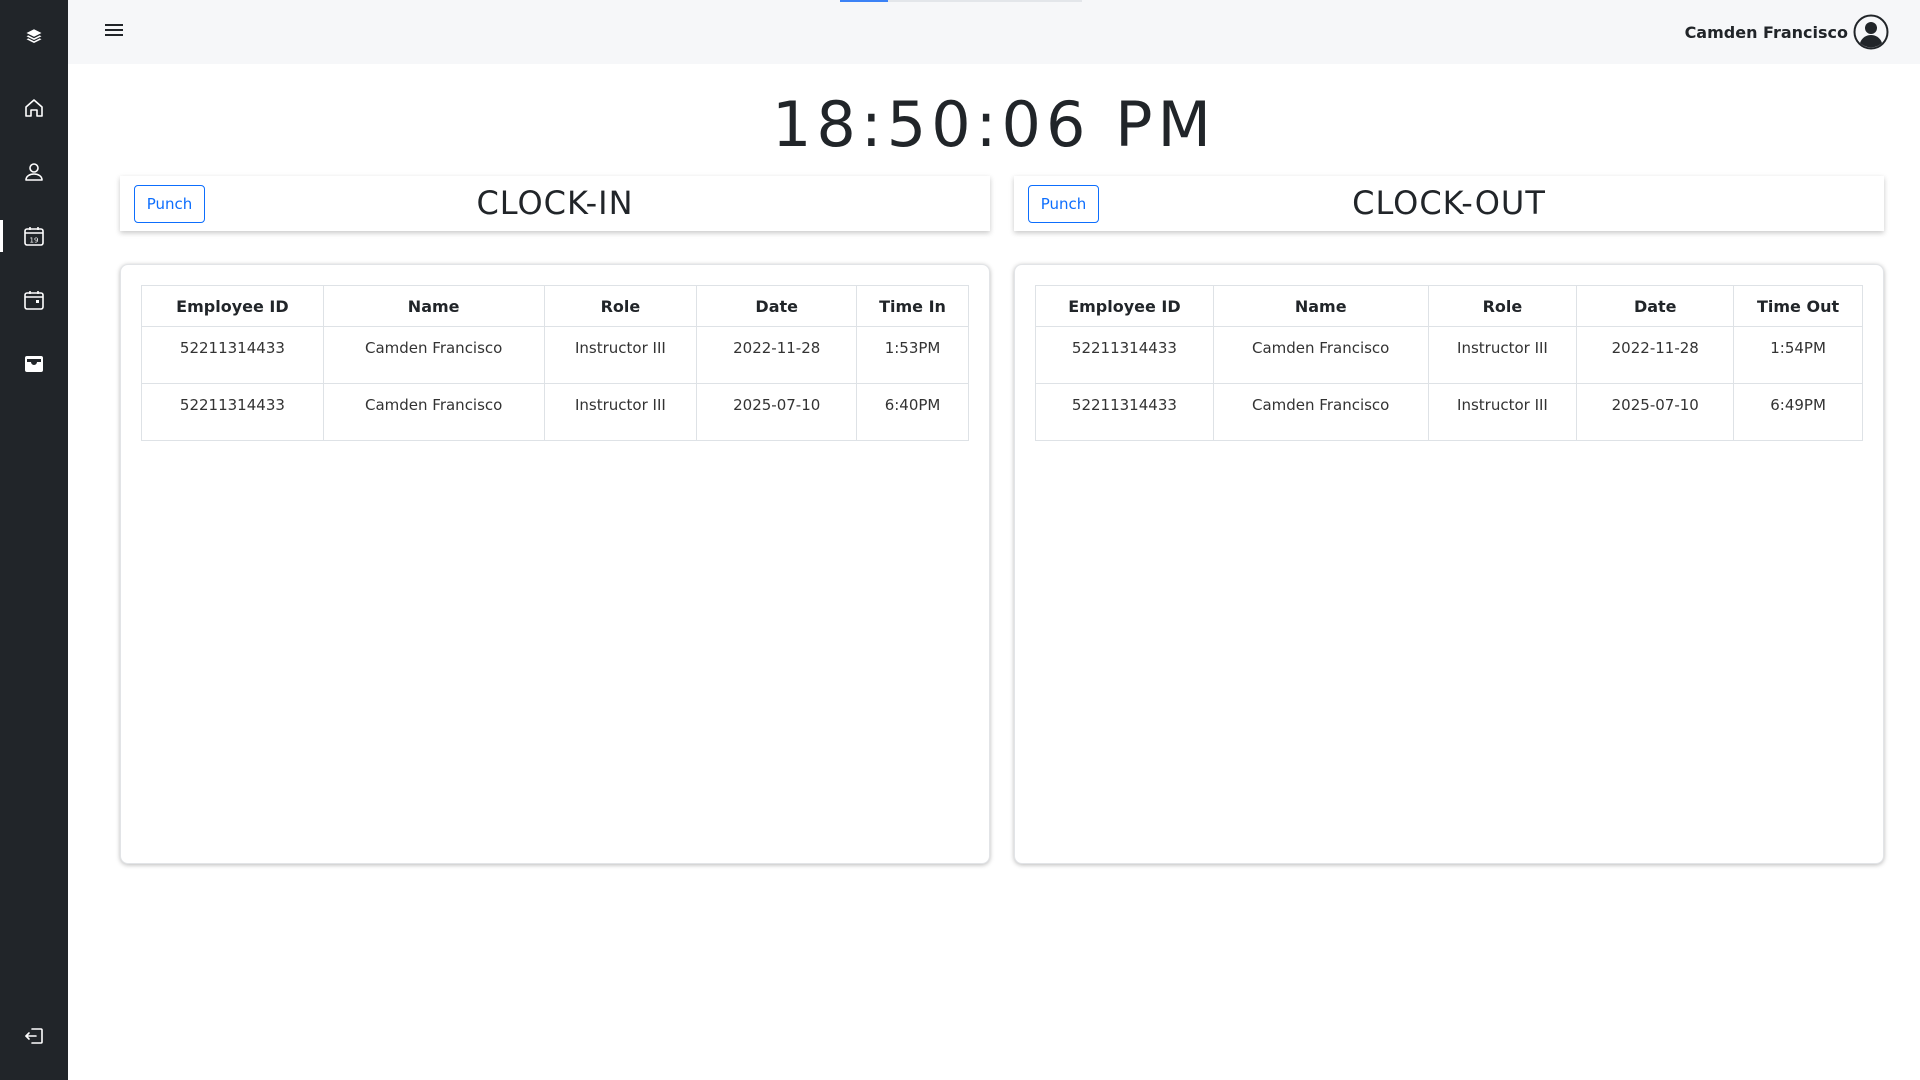 The width and height of the screenshot is (1920, 1080). Describe the element at coordinates (169, 204) in the screenshot. I see `clock-in-punch-button: Punch` at that location.